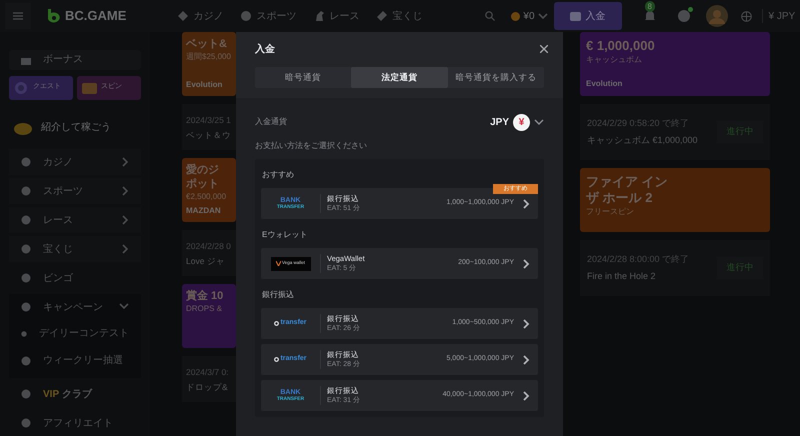 The width and height of the screenshot is (800, 436). I want to click on group-heading: おすすめ, so click(278, 175).